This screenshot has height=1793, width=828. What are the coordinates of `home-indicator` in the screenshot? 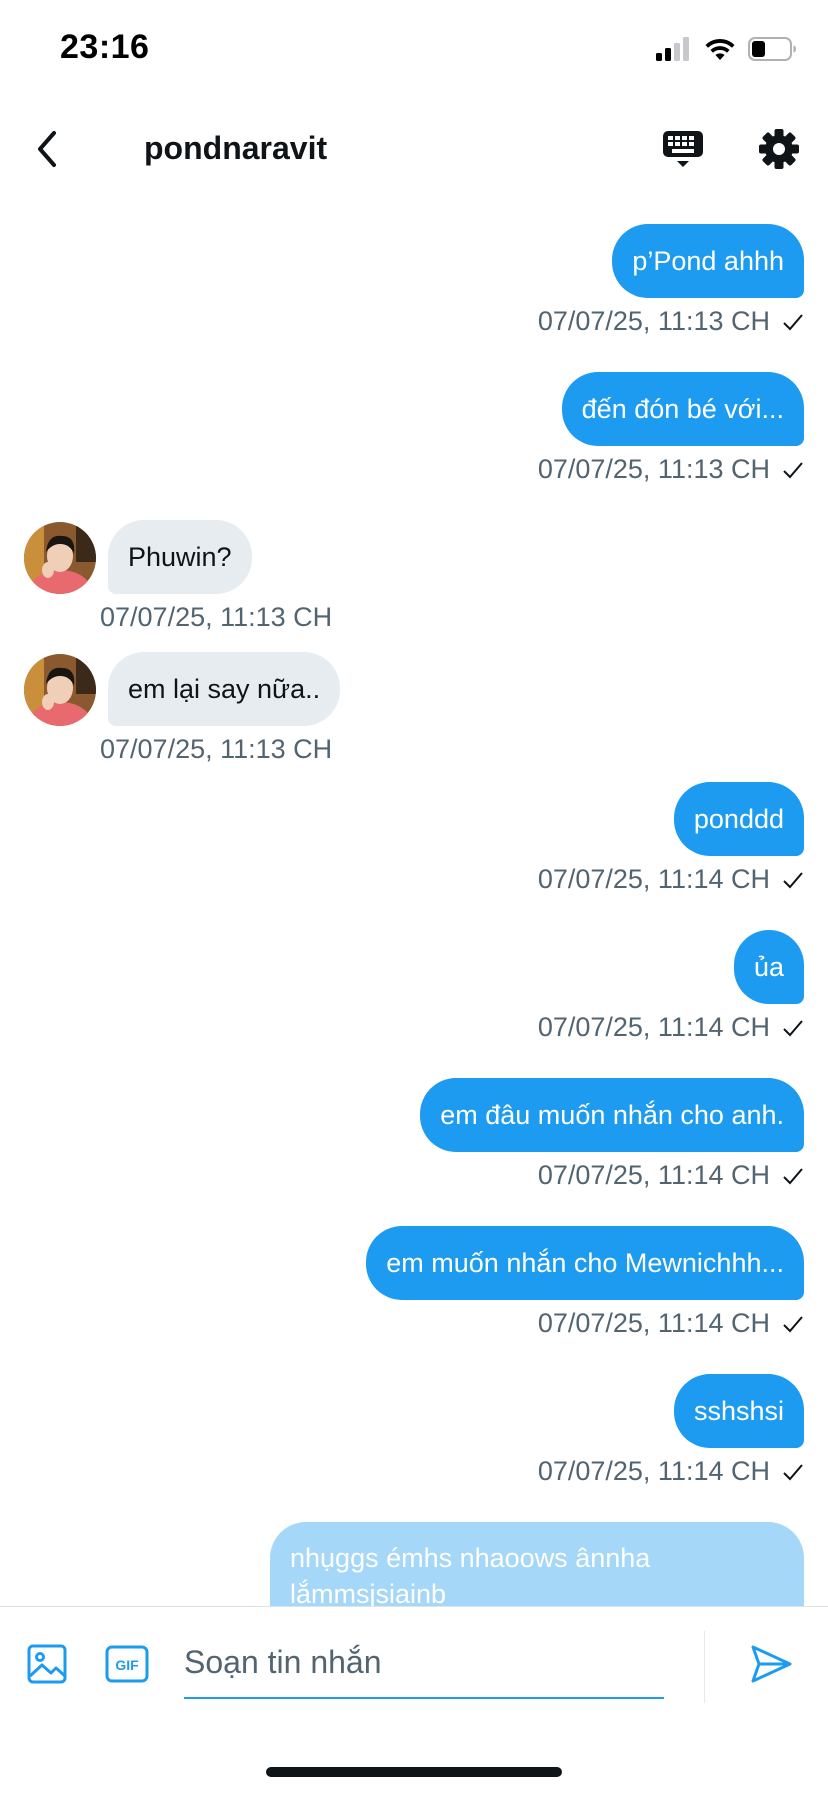 It's located at (414, 1772).